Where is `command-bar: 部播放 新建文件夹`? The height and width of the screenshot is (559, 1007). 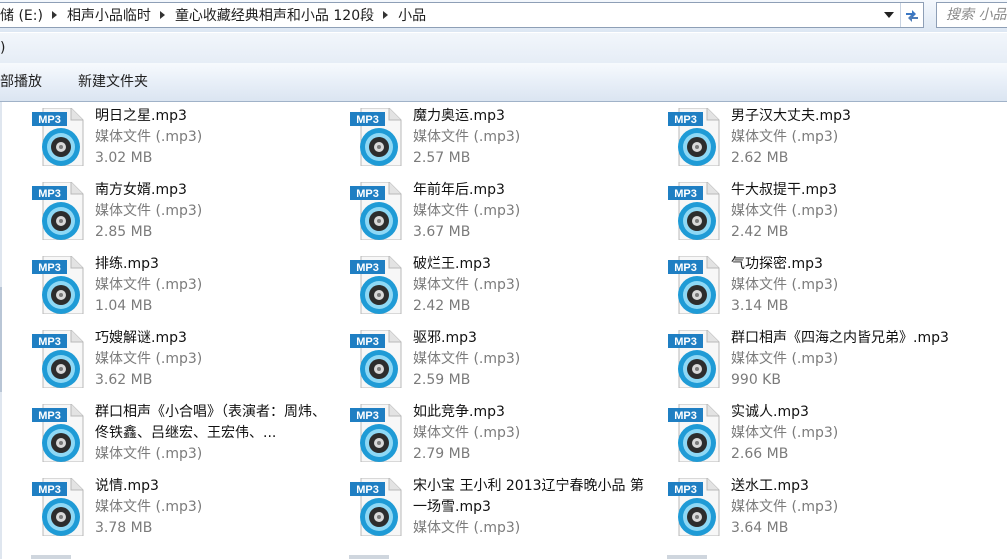 command-bar: 部播放 新建文件夹 is located at coordinates (503, 82).